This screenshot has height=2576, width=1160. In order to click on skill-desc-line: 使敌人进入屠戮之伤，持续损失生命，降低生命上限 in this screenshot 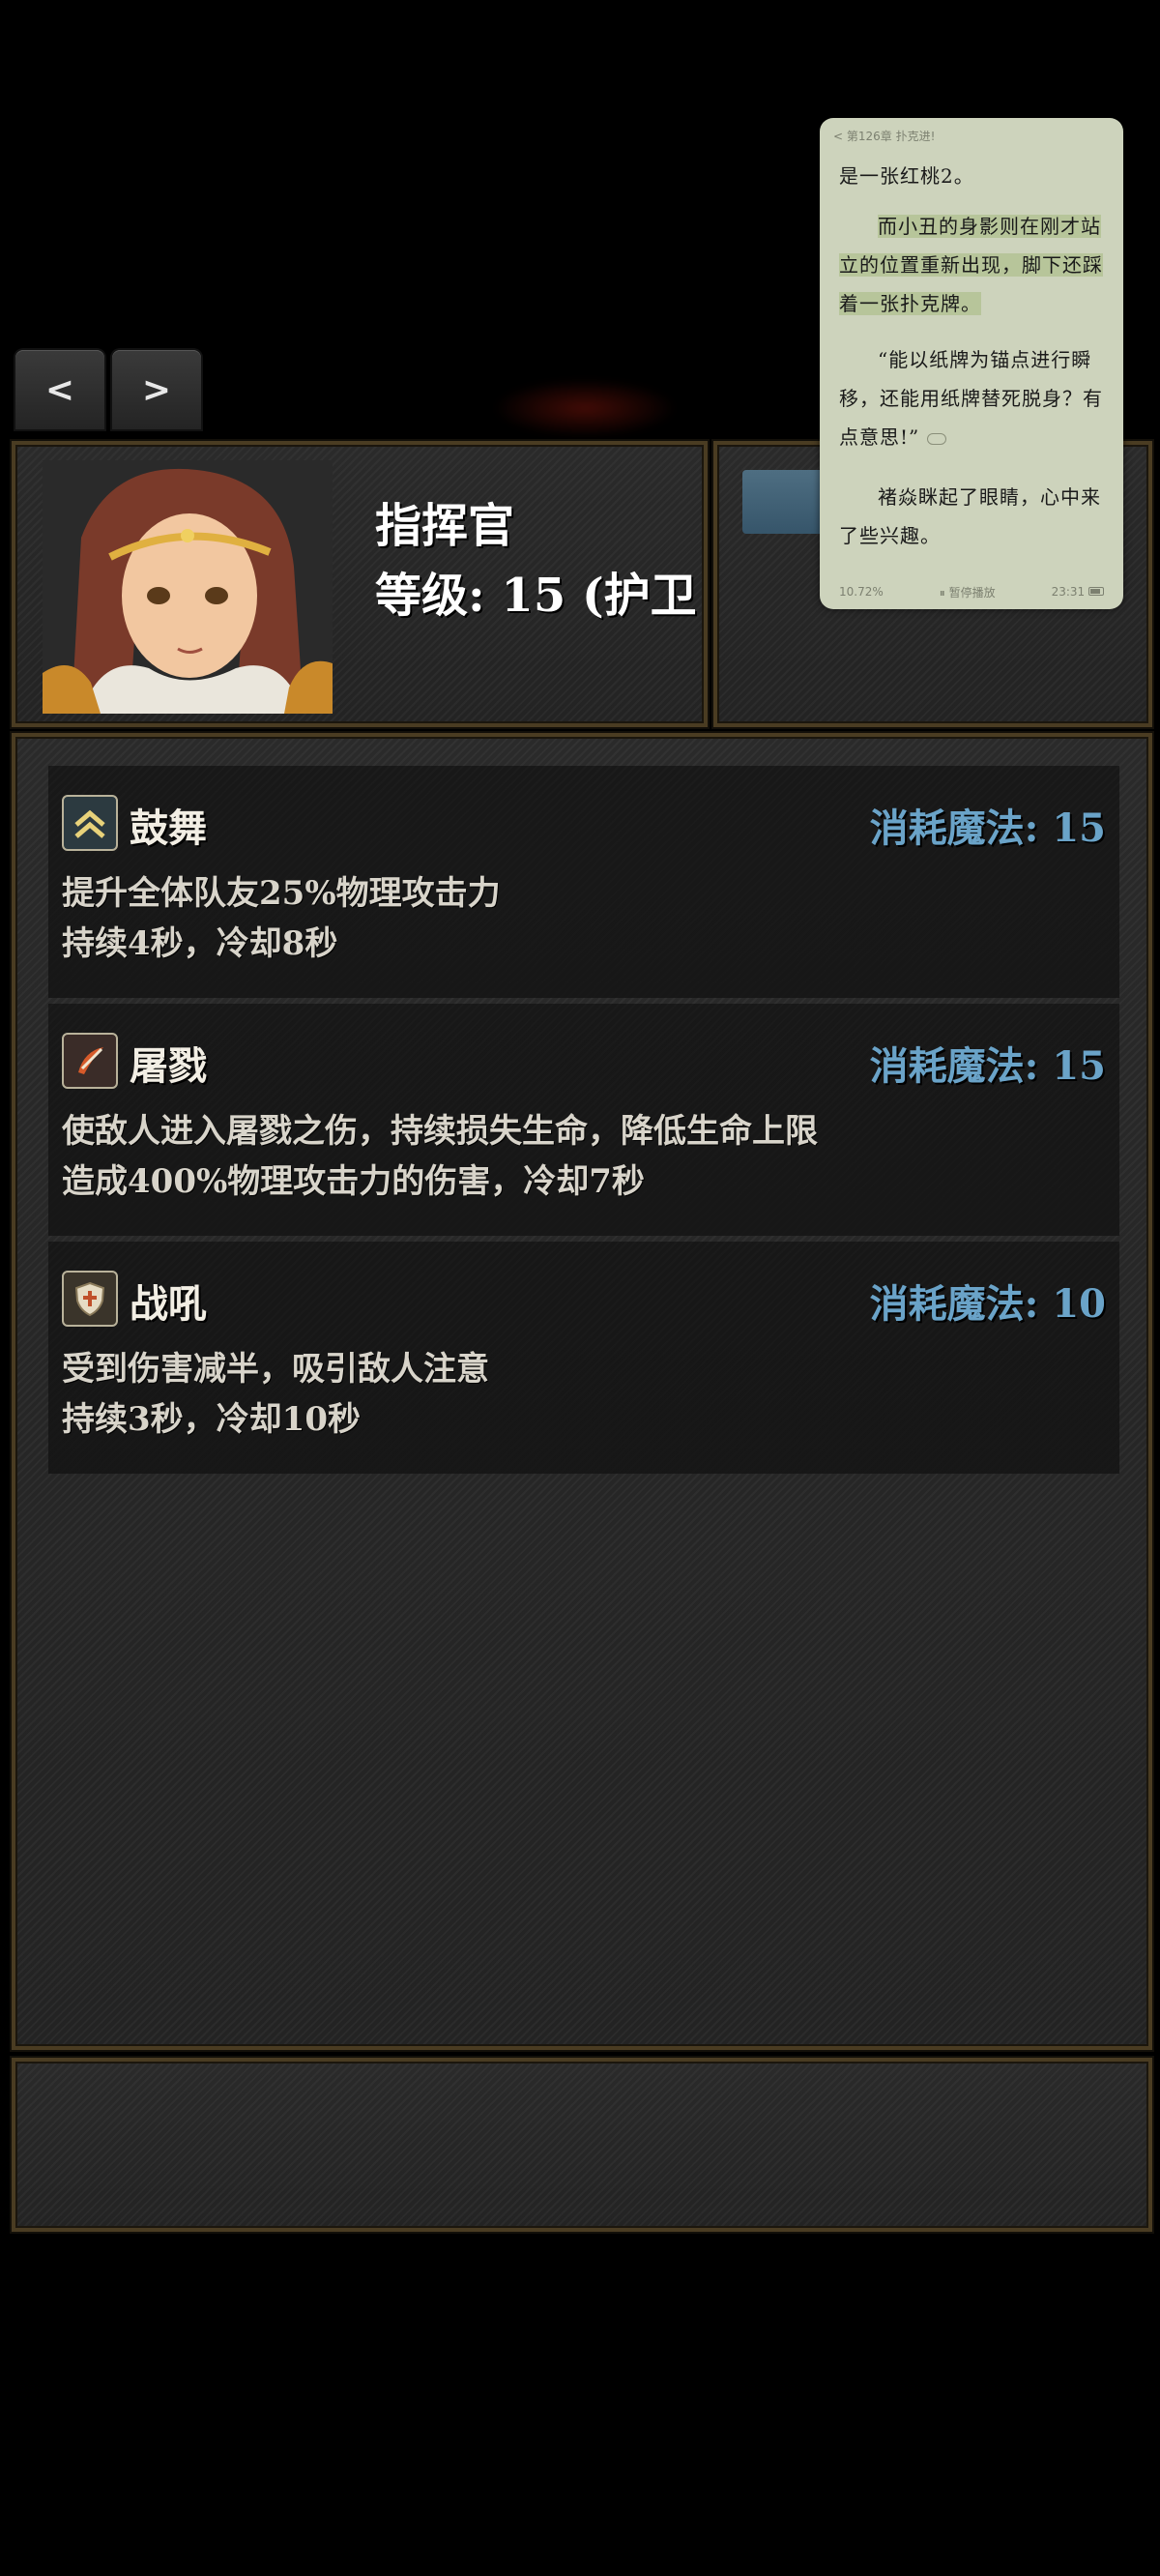, I will do `click(440, 1131)`.